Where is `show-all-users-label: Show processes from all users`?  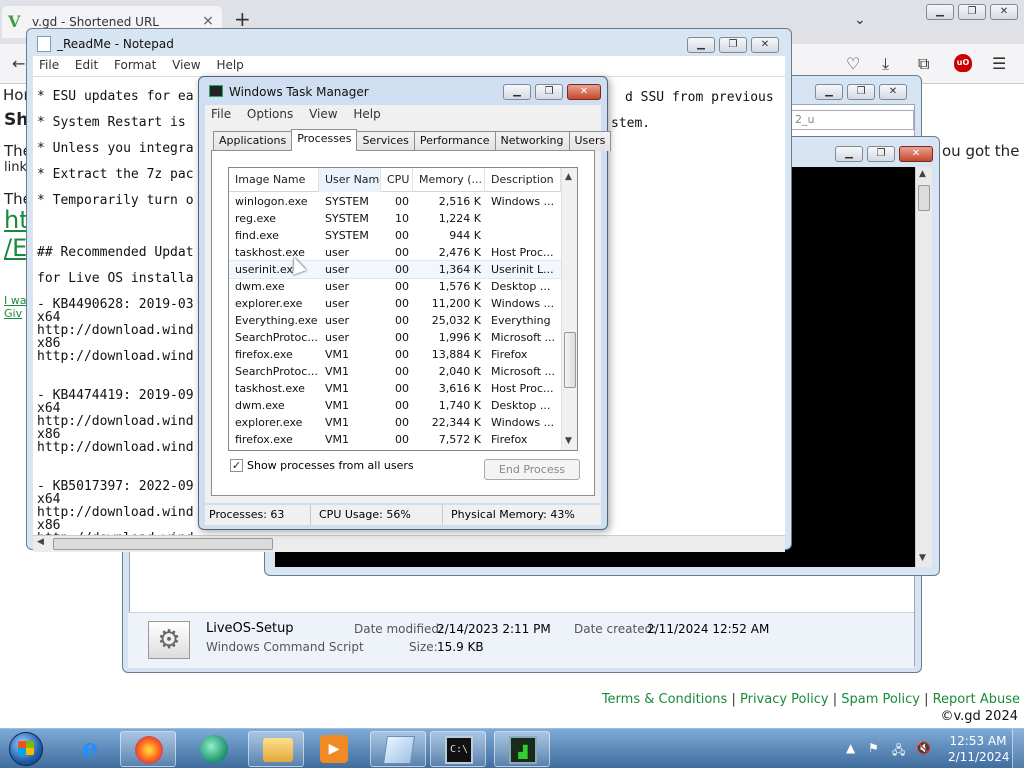 show-all-users-label: Show processes from all users is located at coordinates (330, 465).